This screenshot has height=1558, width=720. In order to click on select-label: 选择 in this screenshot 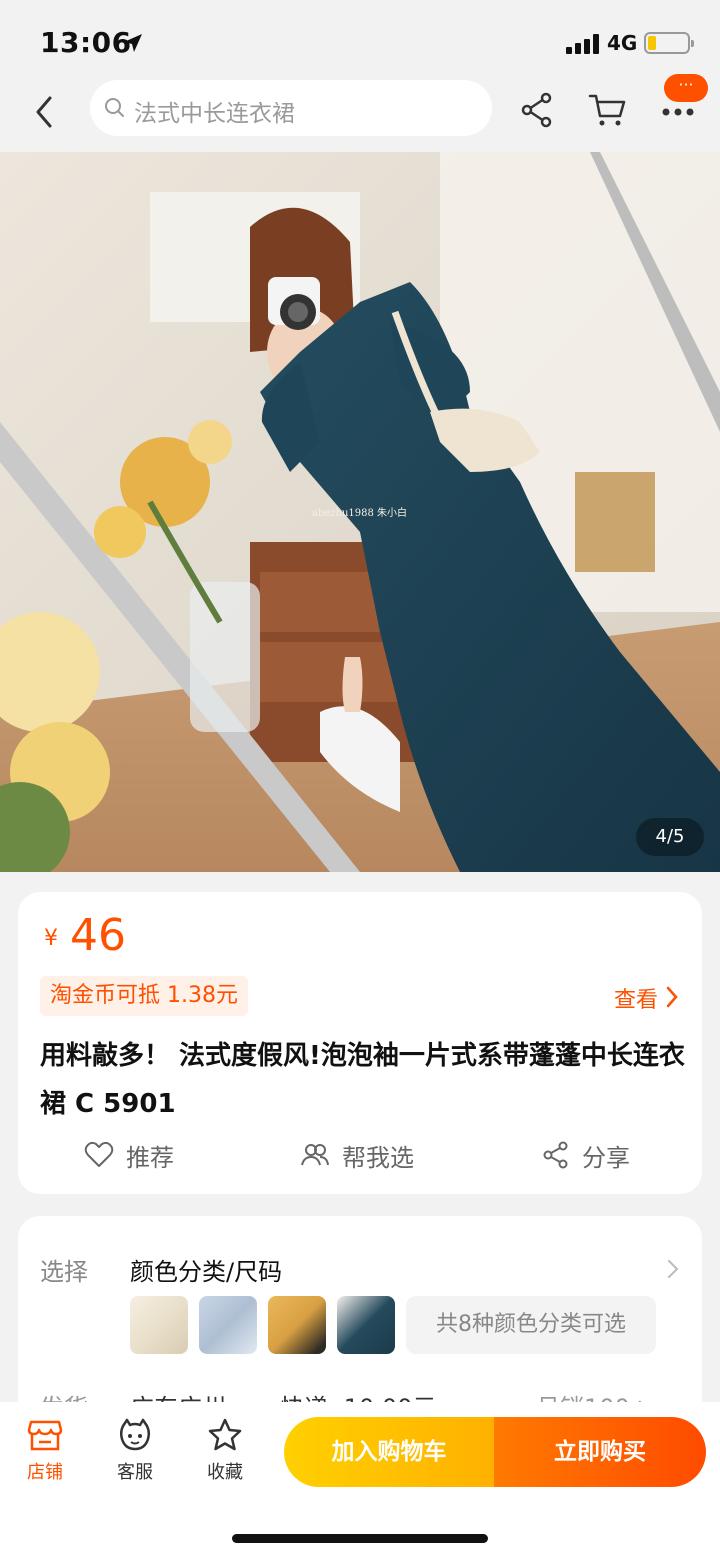, I will do `click(64, 1272)`.